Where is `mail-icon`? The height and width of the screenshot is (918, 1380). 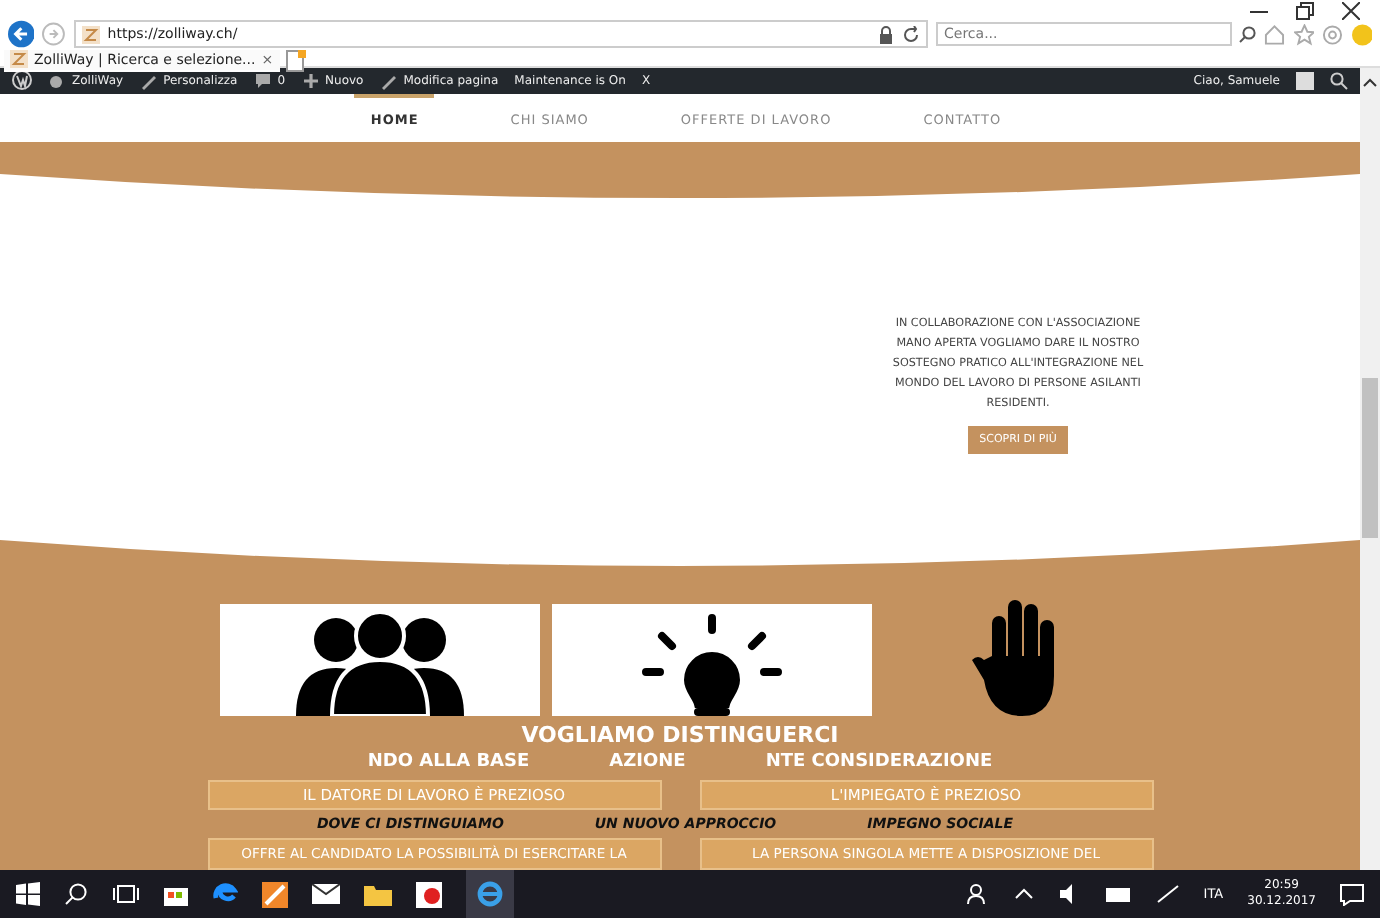
mail-icon is located at coordinates (326, 894).